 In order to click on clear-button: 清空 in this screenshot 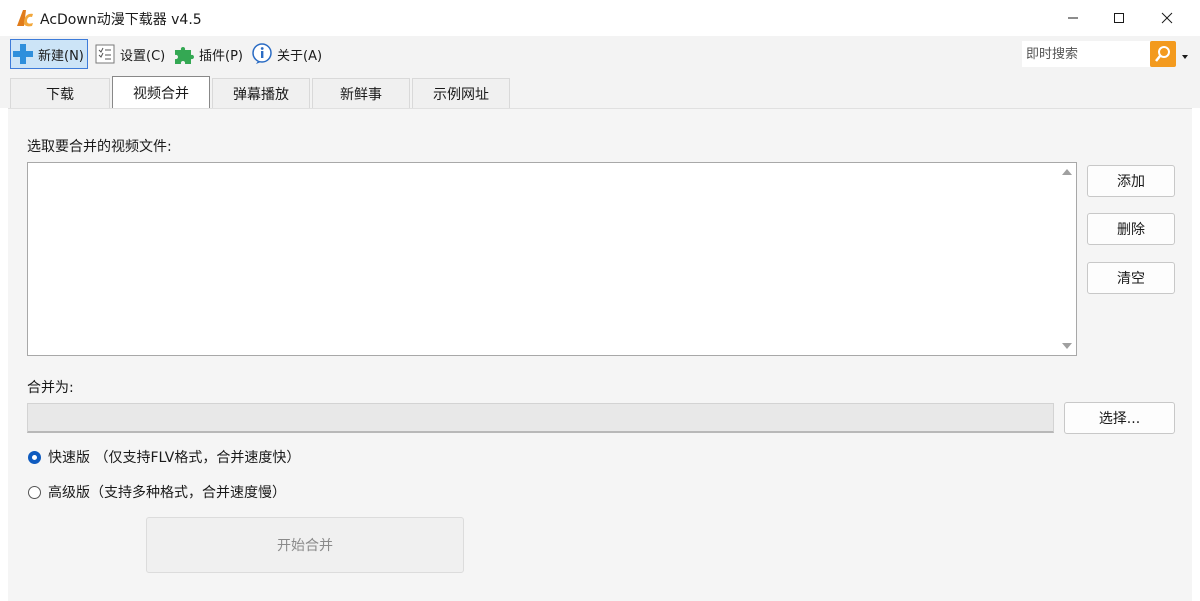, I will do `click(1131, 278)`.